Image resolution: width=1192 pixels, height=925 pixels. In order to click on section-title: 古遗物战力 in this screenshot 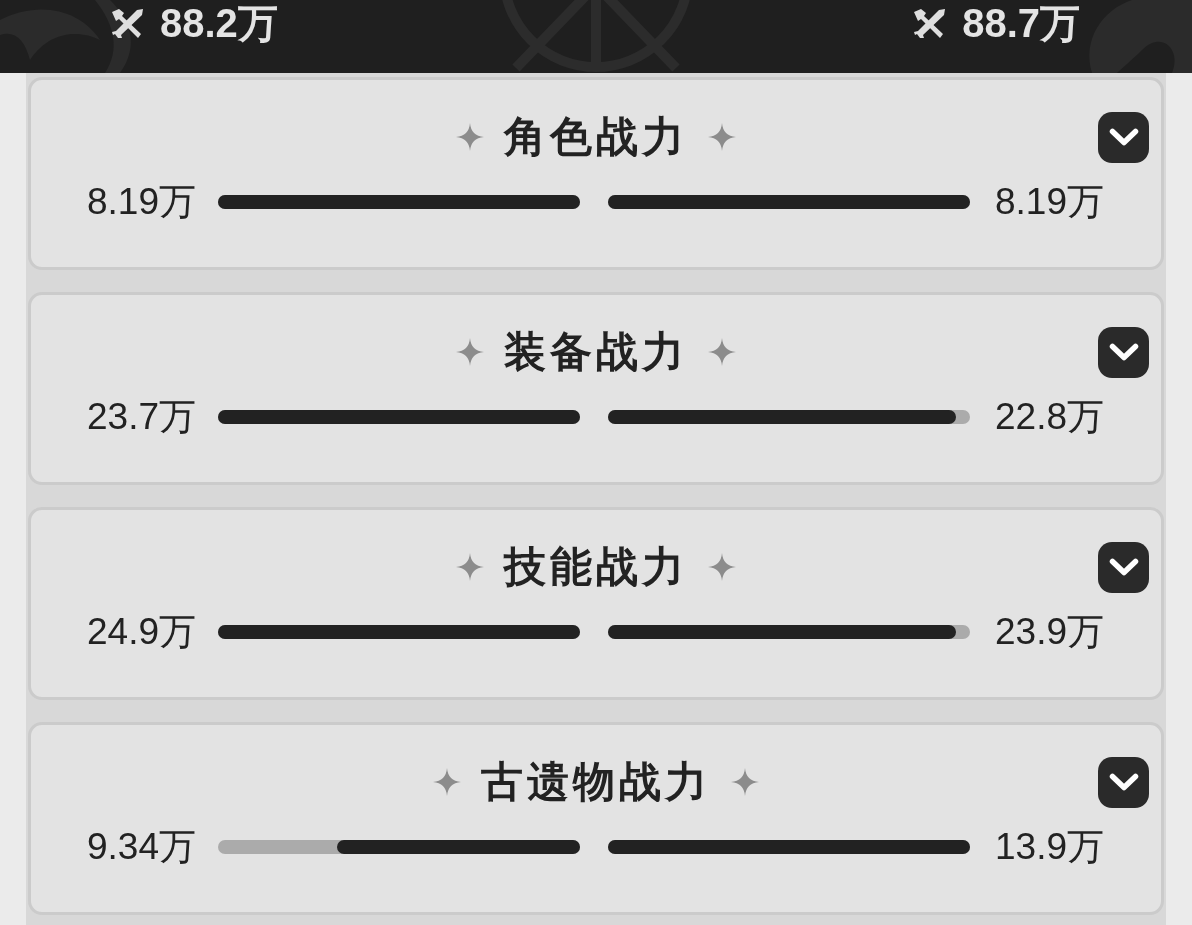, I will do `click(596, 782)`.